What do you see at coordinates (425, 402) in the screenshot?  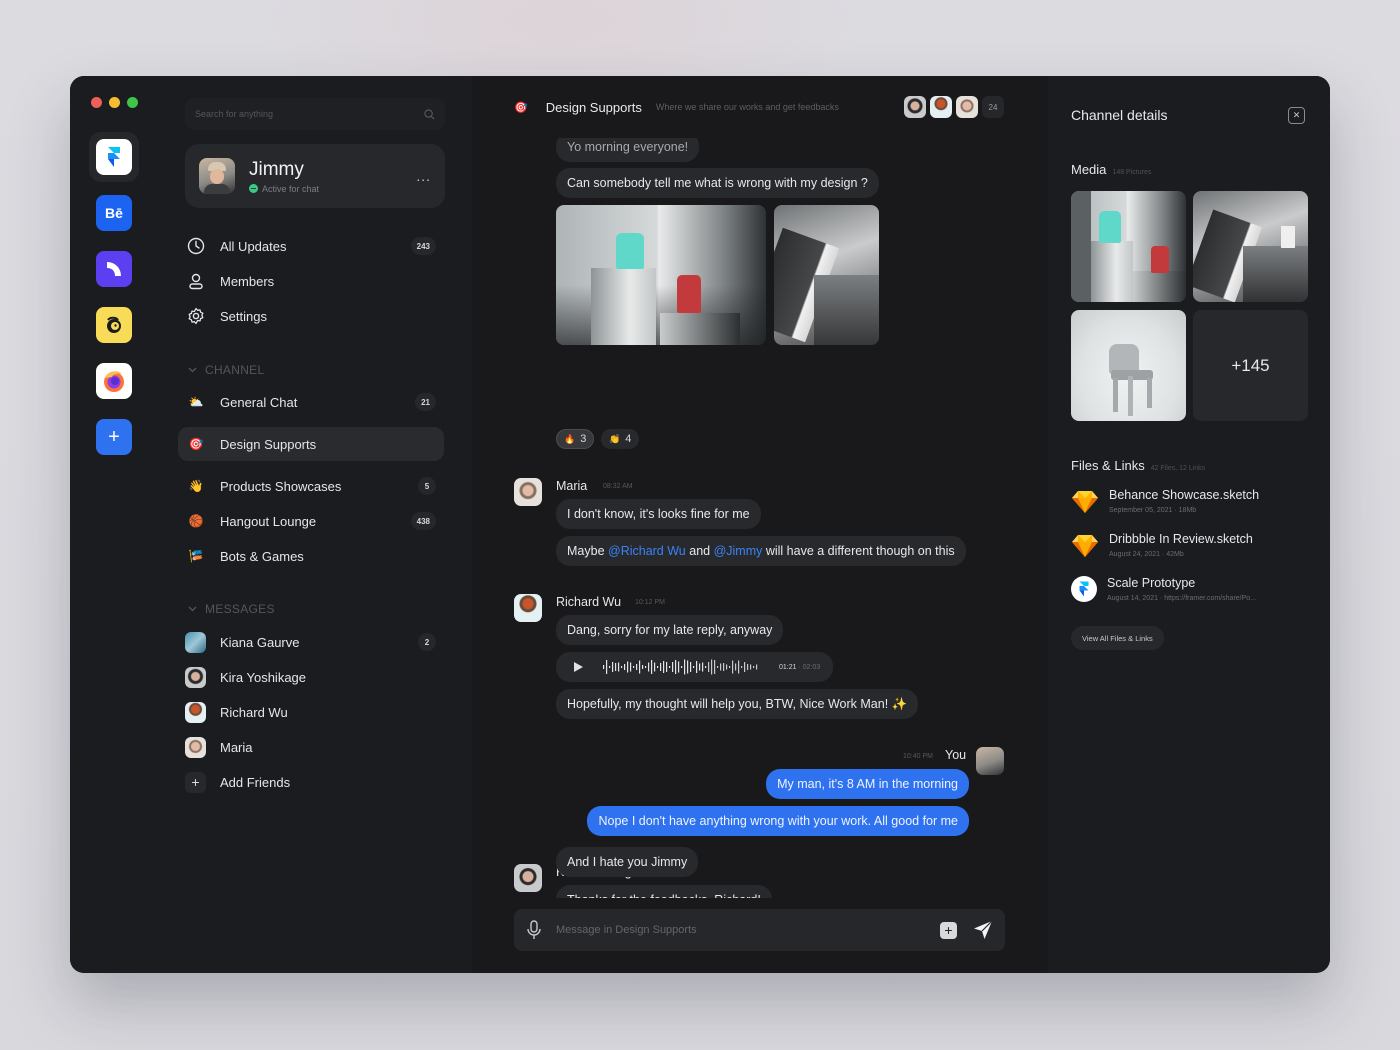 I see `channel-badge: 21` at bounding box center [425, 402].